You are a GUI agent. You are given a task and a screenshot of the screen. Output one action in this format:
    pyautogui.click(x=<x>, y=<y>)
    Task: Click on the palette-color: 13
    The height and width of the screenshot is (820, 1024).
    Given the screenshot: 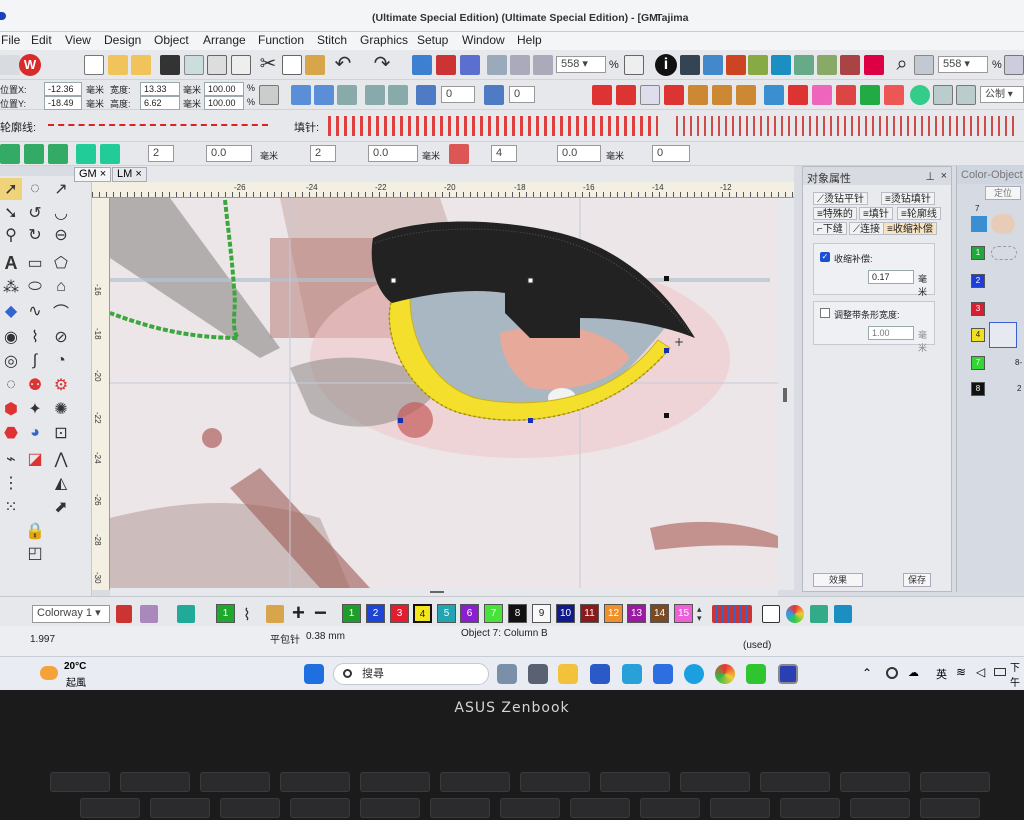 What is the action you would take?
    pyautogui.click(x=636, y=613)
    